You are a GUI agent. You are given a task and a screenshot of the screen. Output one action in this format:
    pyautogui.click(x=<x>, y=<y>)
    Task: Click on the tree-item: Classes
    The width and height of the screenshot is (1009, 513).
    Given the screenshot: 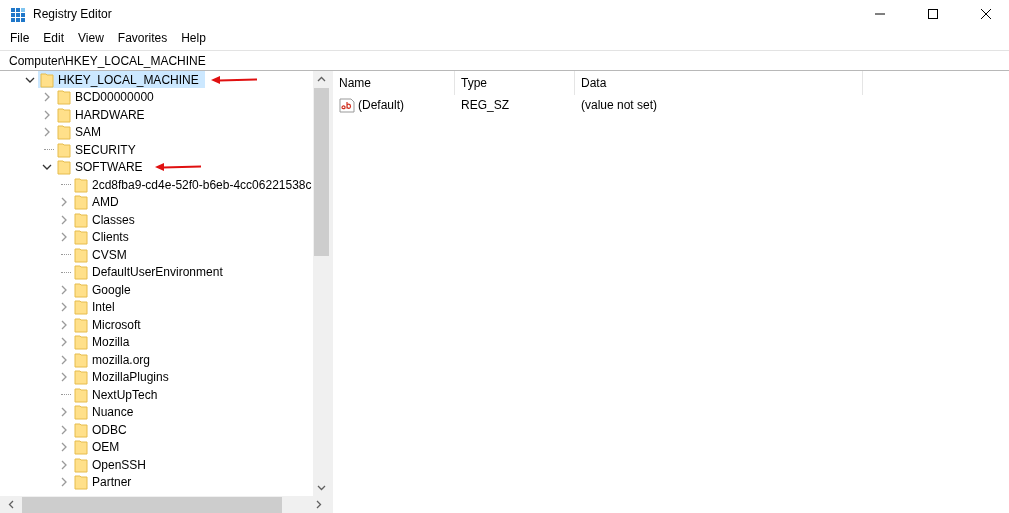 What is the action you would take?
    pyautogui.click(x=106, y=220)
    